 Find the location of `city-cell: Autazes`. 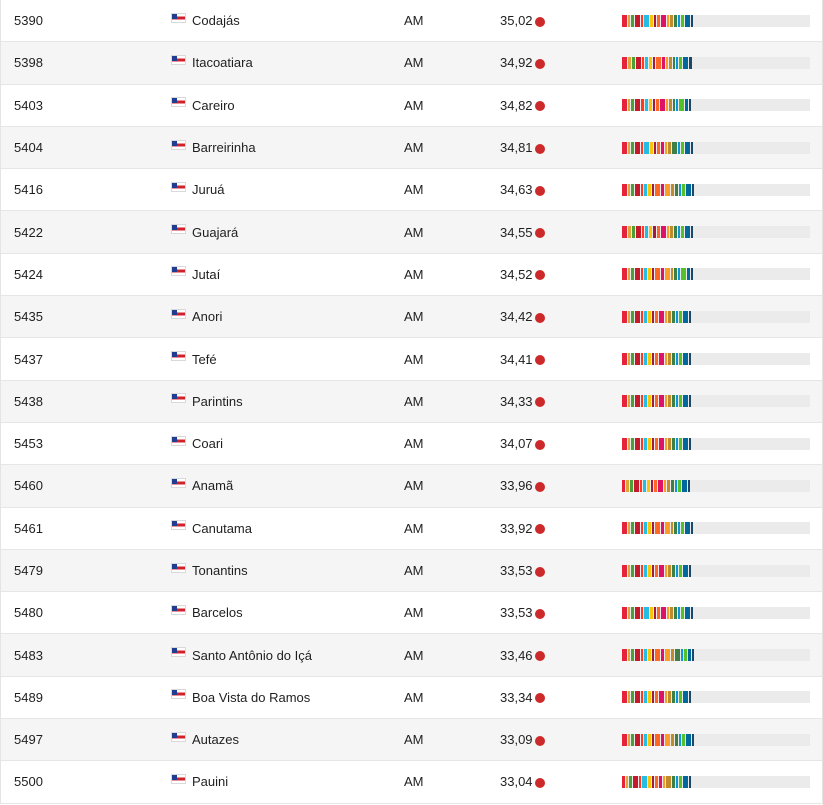

city-cell: Autazes is located at coordinates (205, 739).